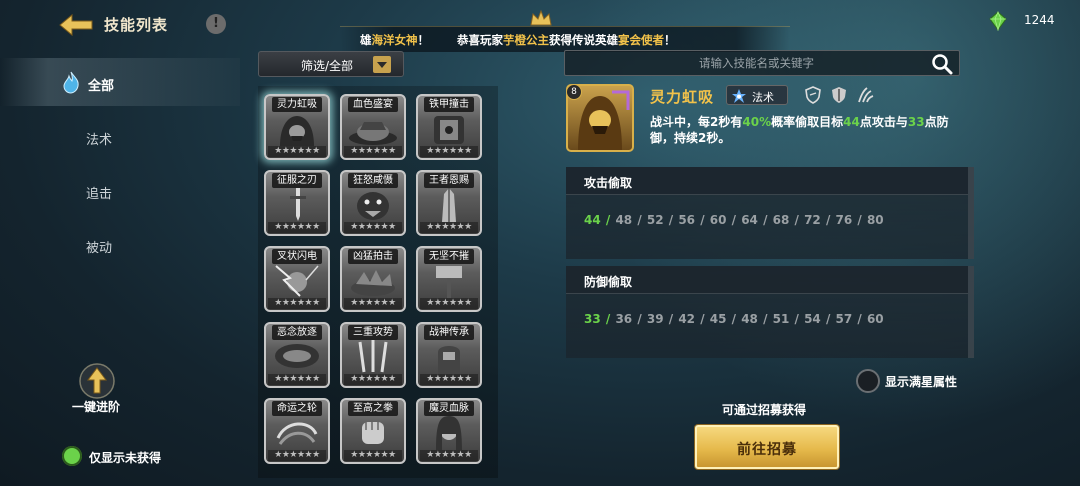 The width and height of the screenshot is (1080, 486). What do you see at coordinates (373, 332) in the screenshot?
I see `skill-name: 三重攻势` at bounding box center [373, 332].